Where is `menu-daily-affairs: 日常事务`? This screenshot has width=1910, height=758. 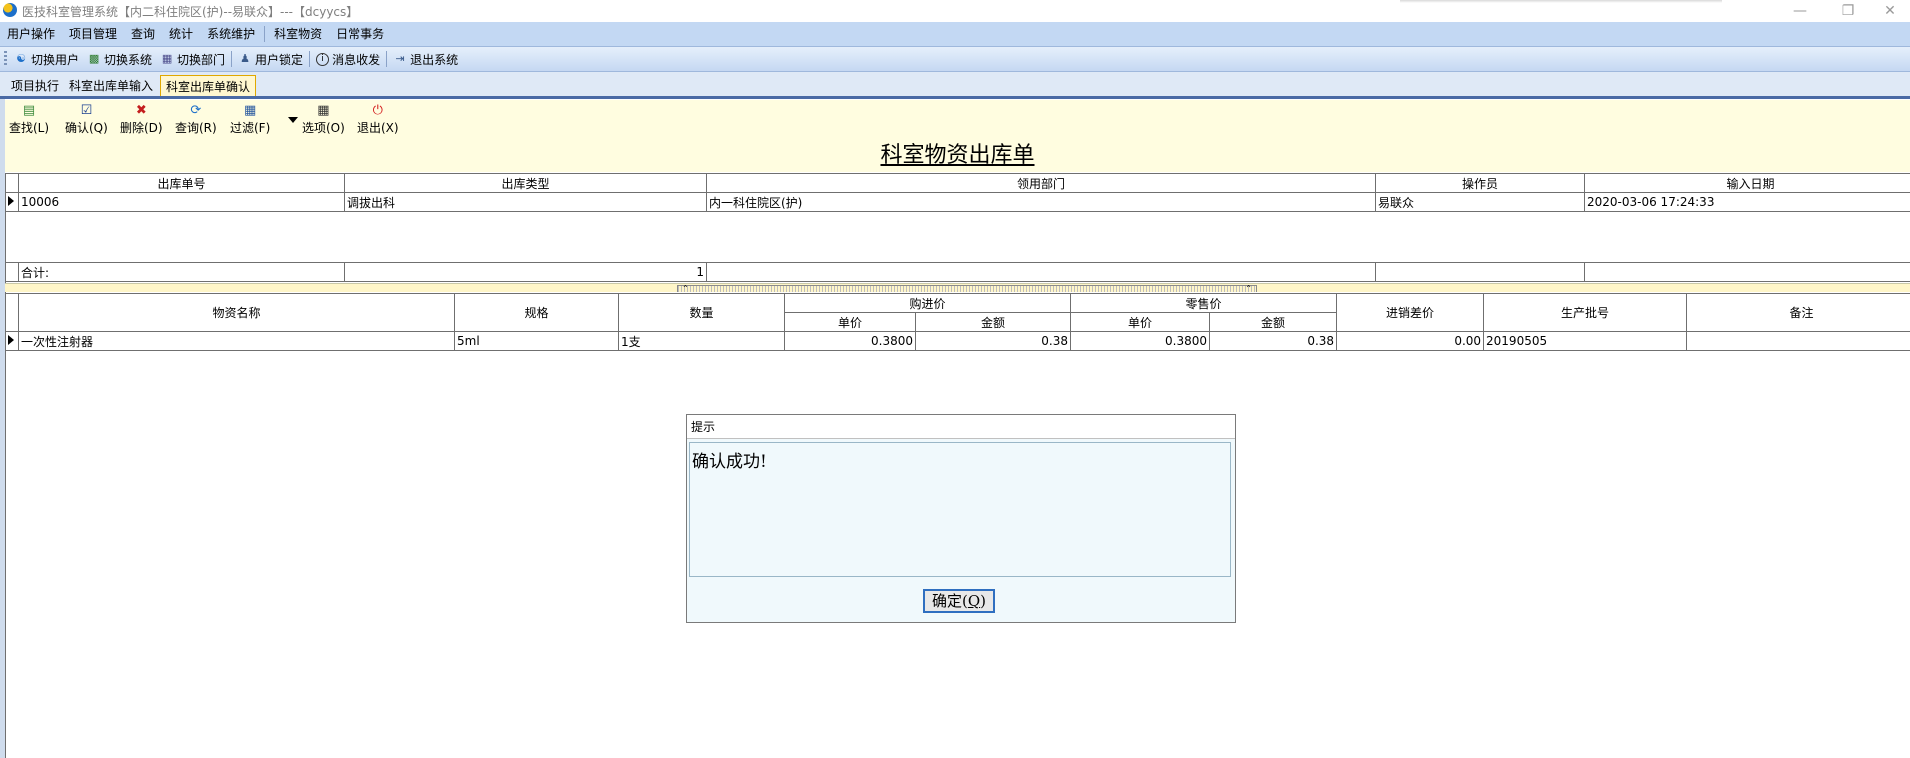
menu-daily-affairs: 日常事务 is located at coordinates (360, 34).